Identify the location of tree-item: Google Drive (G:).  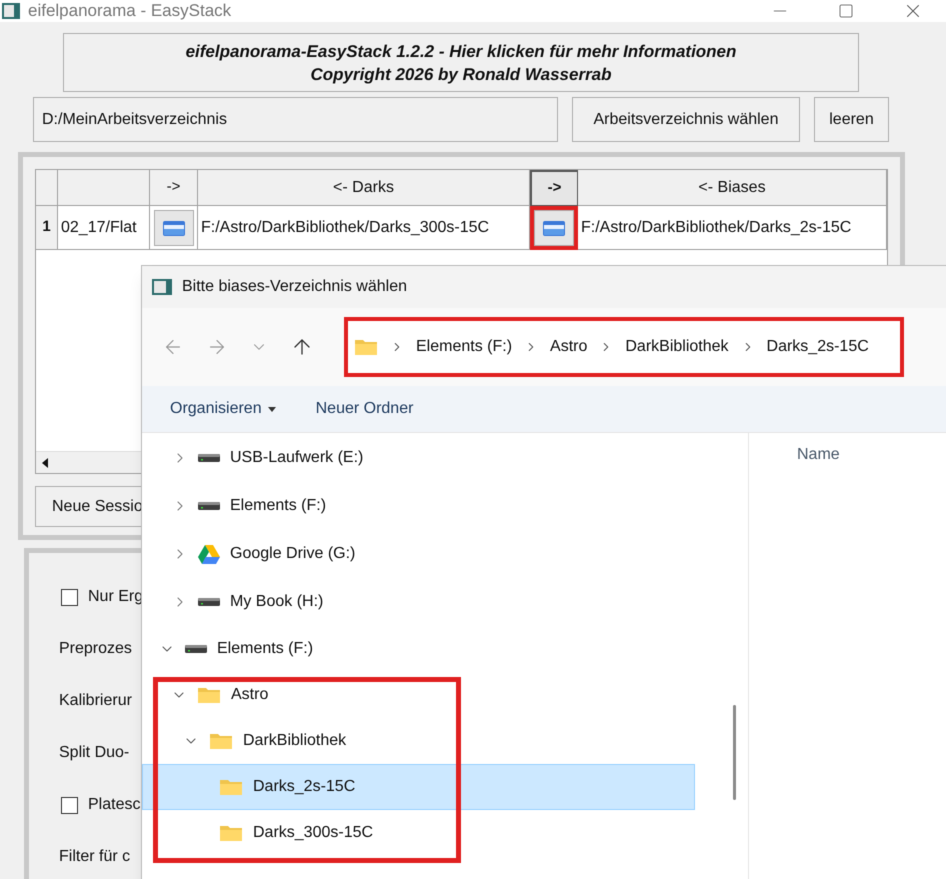
(431, 554).